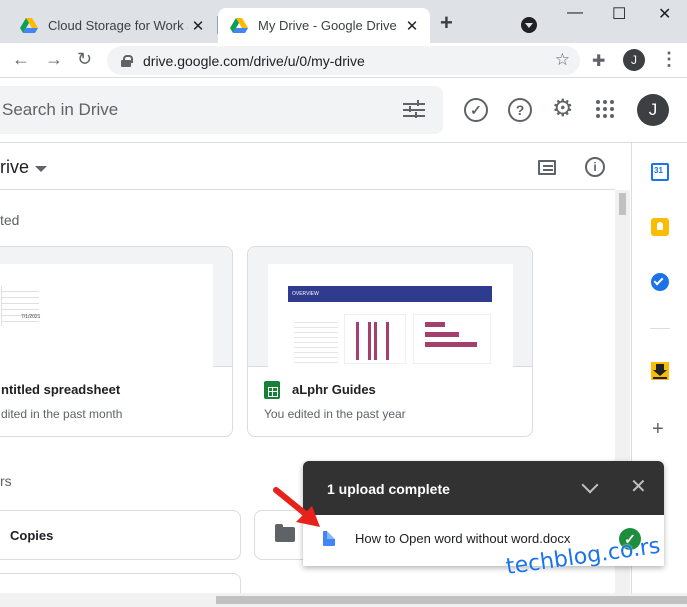  I want to click on forward-icon: →, so click(54, 59).